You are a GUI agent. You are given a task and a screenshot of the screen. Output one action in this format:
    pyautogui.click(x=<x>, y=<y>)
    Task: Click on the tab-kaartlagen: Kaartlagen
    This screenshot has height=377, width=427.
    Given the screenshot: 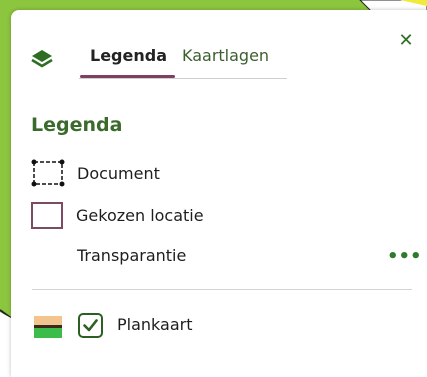 What is the action you would take?
    pyautogui.click(x=225, y=60)
    